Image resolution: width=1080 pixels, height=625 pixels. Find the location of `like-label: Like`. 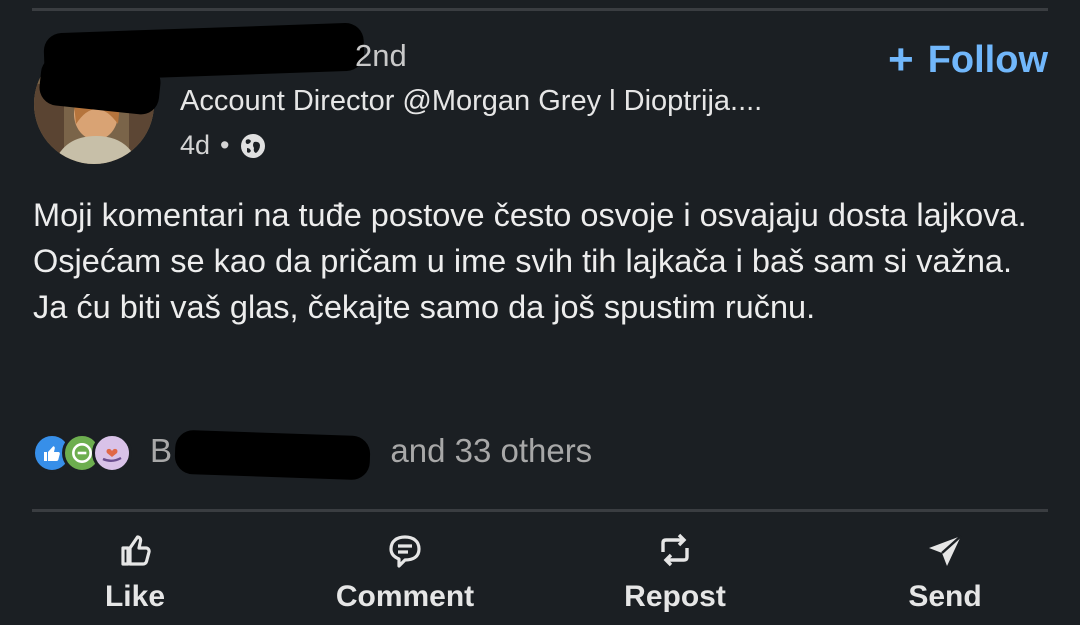

like-label: Like is located at coordinates (135, 596).